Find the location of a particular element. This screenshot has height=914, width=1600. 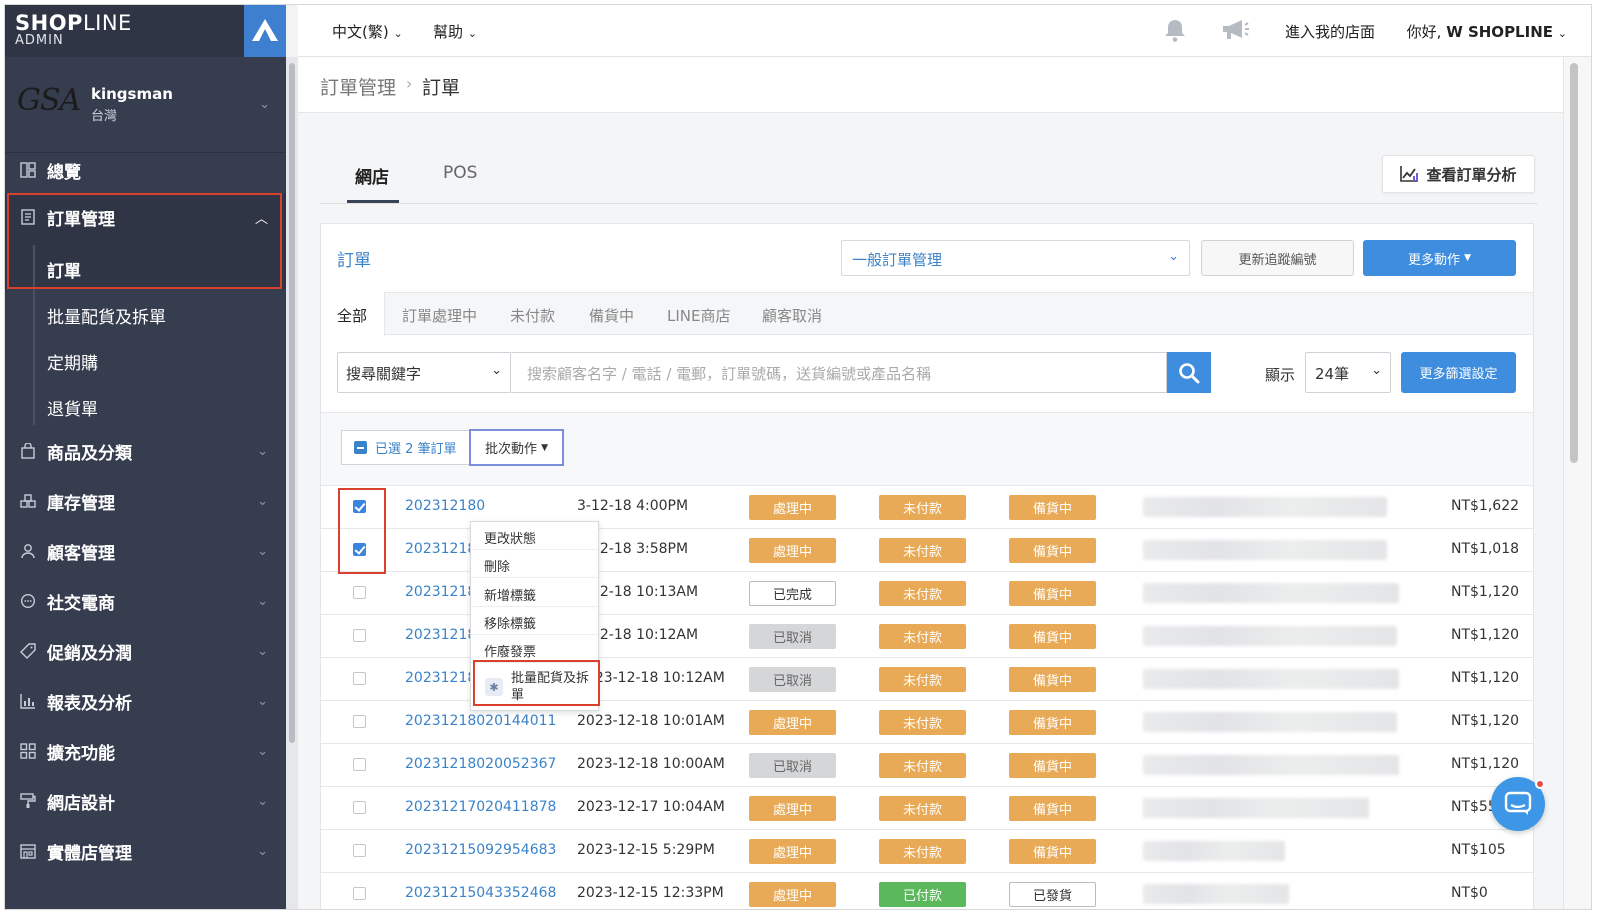

order-amount: NT$1,120 is located at coordinates (1485, 678).